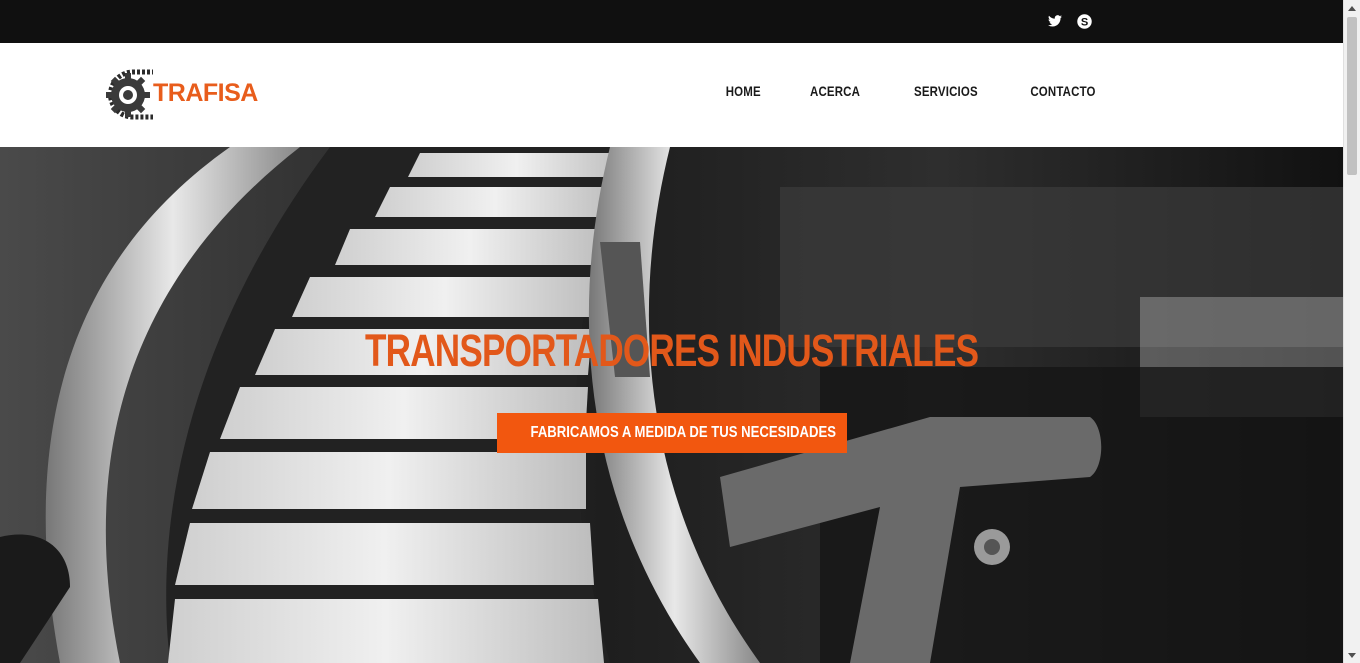 The width and height of the screenshot is (1360, 663). Describe the element at coordinates (205, 93) in the screenshot. I see `logo-text: TRAFISA` at that location.